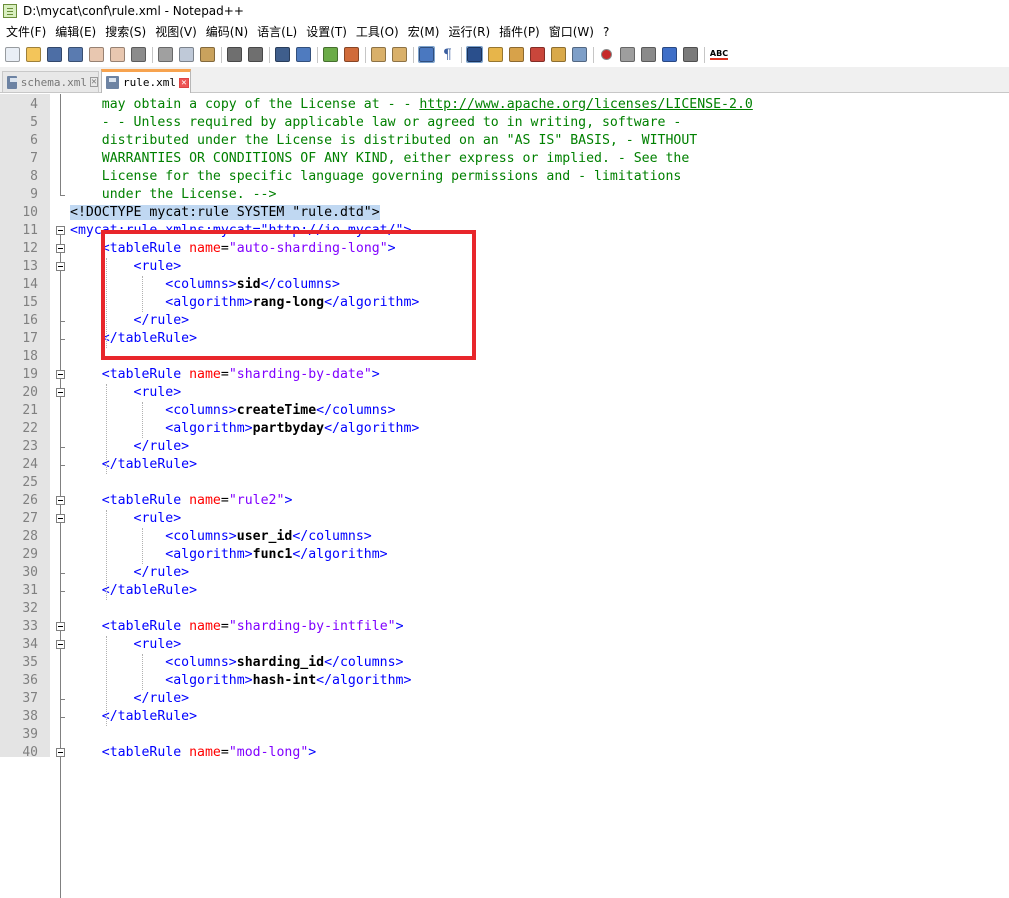 Image resolution: width=1009 pixels, height=898 pixels. Describe the element at coordinates (60, 144) in the screenshot. I see `fold-line` at that location.